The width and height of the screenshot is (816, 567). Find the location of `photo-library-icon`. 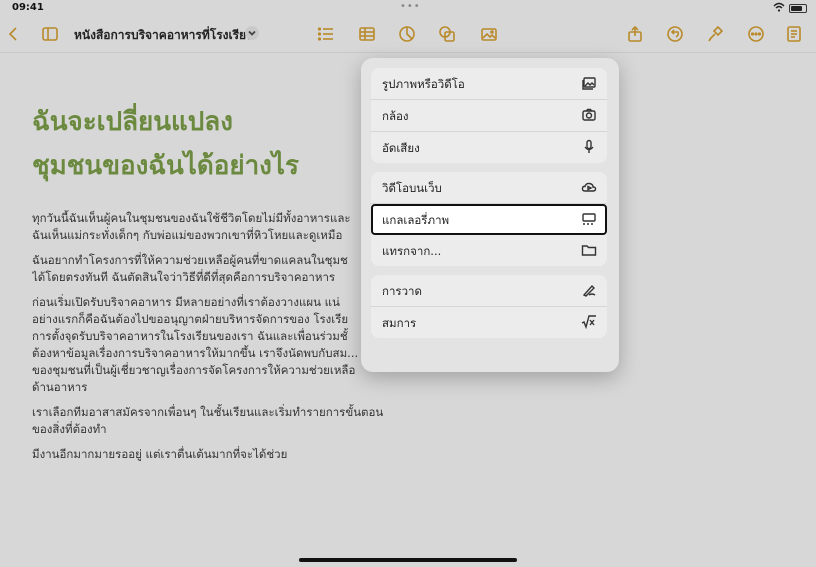

photo-library-icon is located at coordinates (589, 83).